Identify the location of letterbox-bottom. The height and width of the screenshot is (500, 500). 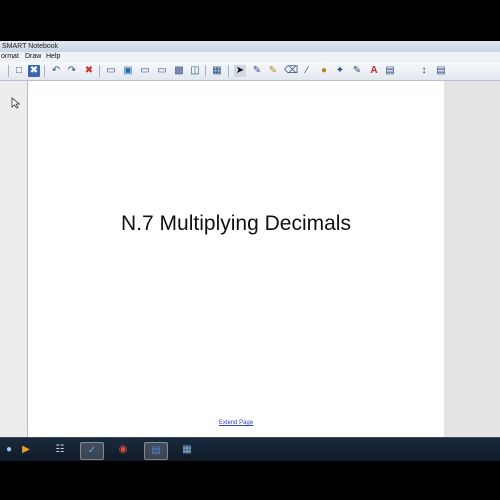
(250, 480).